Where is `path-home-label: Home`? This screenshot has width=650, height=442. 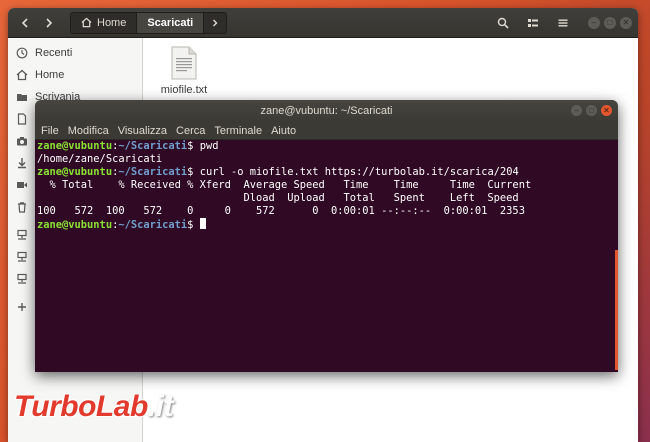
path-home-label: Home is located at coordinates (112, 22).